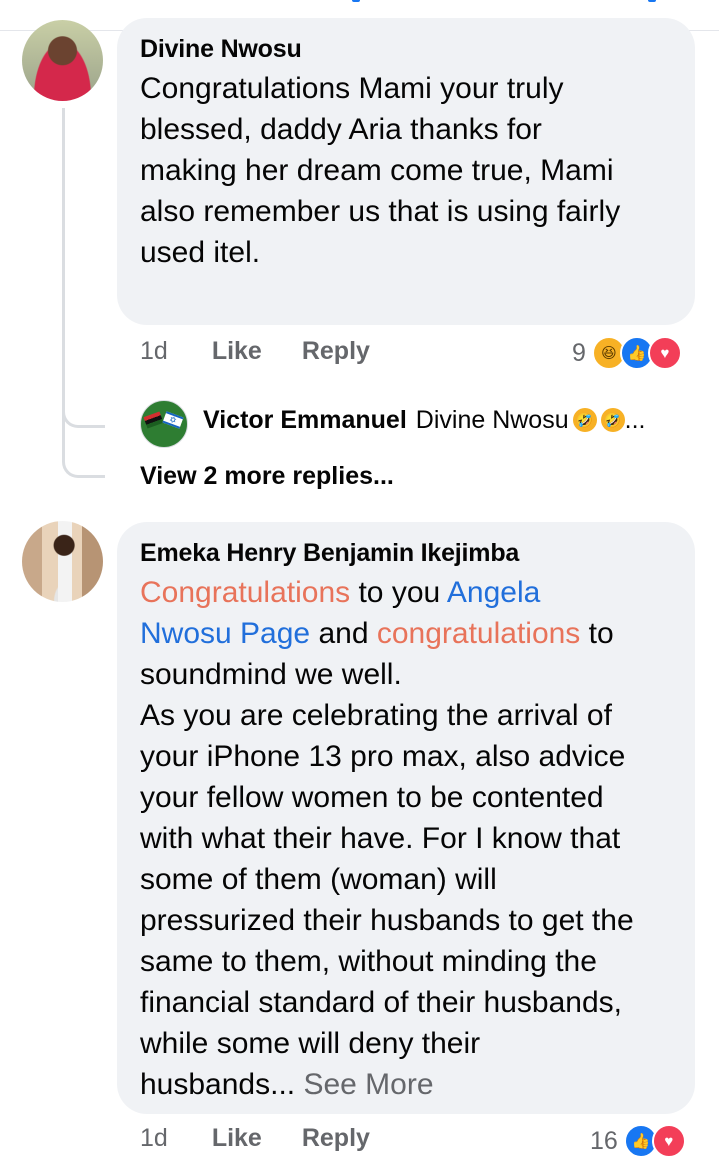 The image size is (719, 1158). Describe the element at coordinates (305, 420) in the screenshot. I see `reply-author: Victor Emmanuel` at that location.